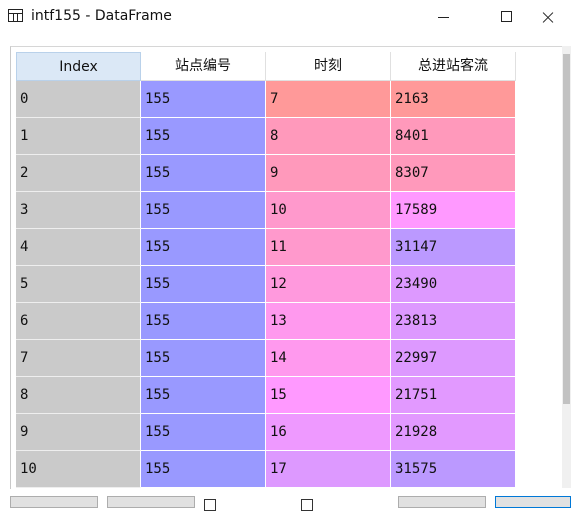  What do you see at coordinates (328, 66) in the screenshot?
I see `column-header-time: 时刻` at bounding box center [328, 66].